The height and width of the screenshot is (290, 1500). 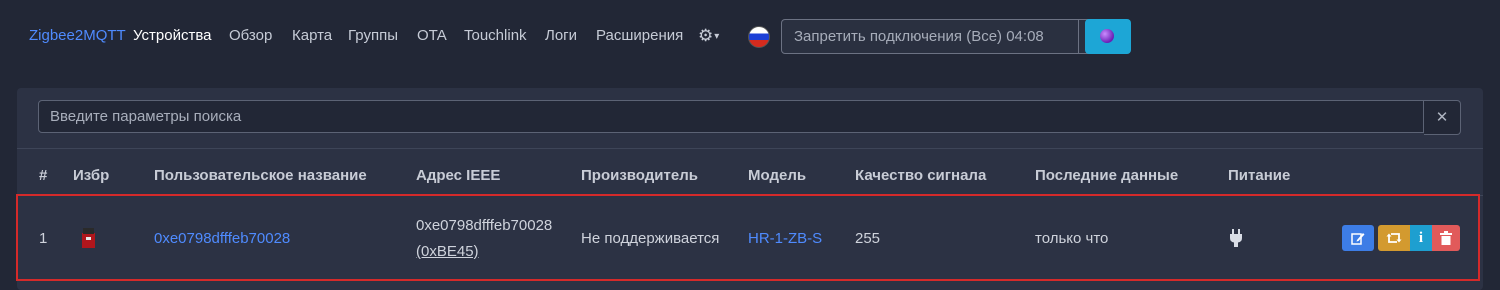 What do you see at coordinates (1442, 117) in the screenshot?
I see `close-icon: ✕` at bounding box center [1442, 117].